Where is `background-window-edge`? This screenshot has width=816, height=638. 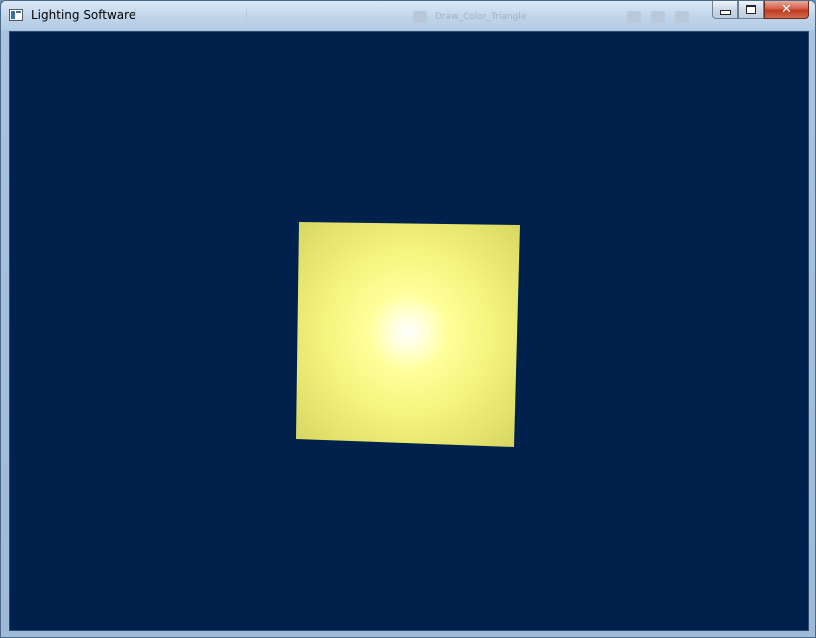 background-window-edge is located at coordinates (191, 18).